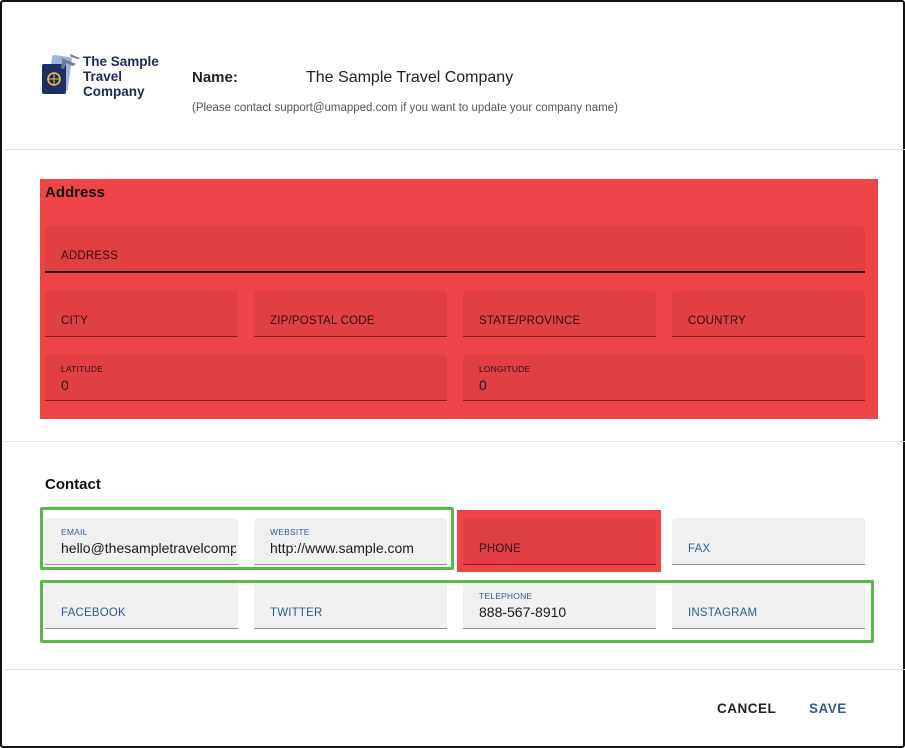 The image size is (905, 748). I want to click on zip-field: ZIP/POSTAL CODE, so click(350, 314).